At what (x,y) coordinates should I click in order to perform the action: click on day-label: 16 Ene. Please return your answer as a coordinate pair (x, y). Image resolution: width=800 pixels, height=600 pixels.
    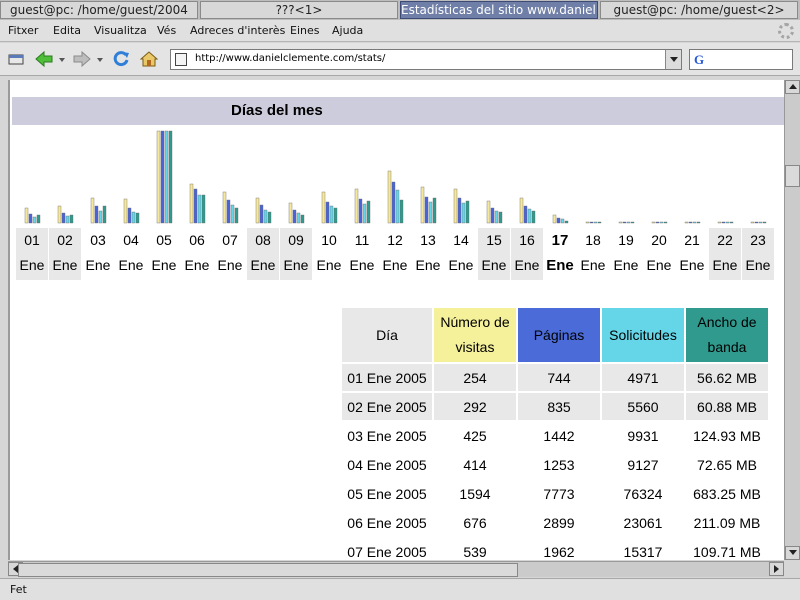
    Looking at the image, I should click on (527, 254).